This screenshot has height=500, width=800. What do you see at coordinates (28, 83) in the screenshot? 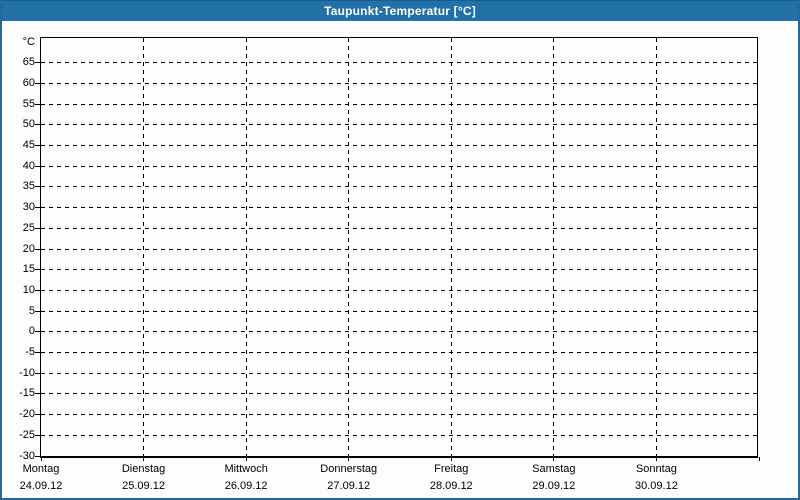
I see `y-tick-label: 60` at bounding box center [28, 83].